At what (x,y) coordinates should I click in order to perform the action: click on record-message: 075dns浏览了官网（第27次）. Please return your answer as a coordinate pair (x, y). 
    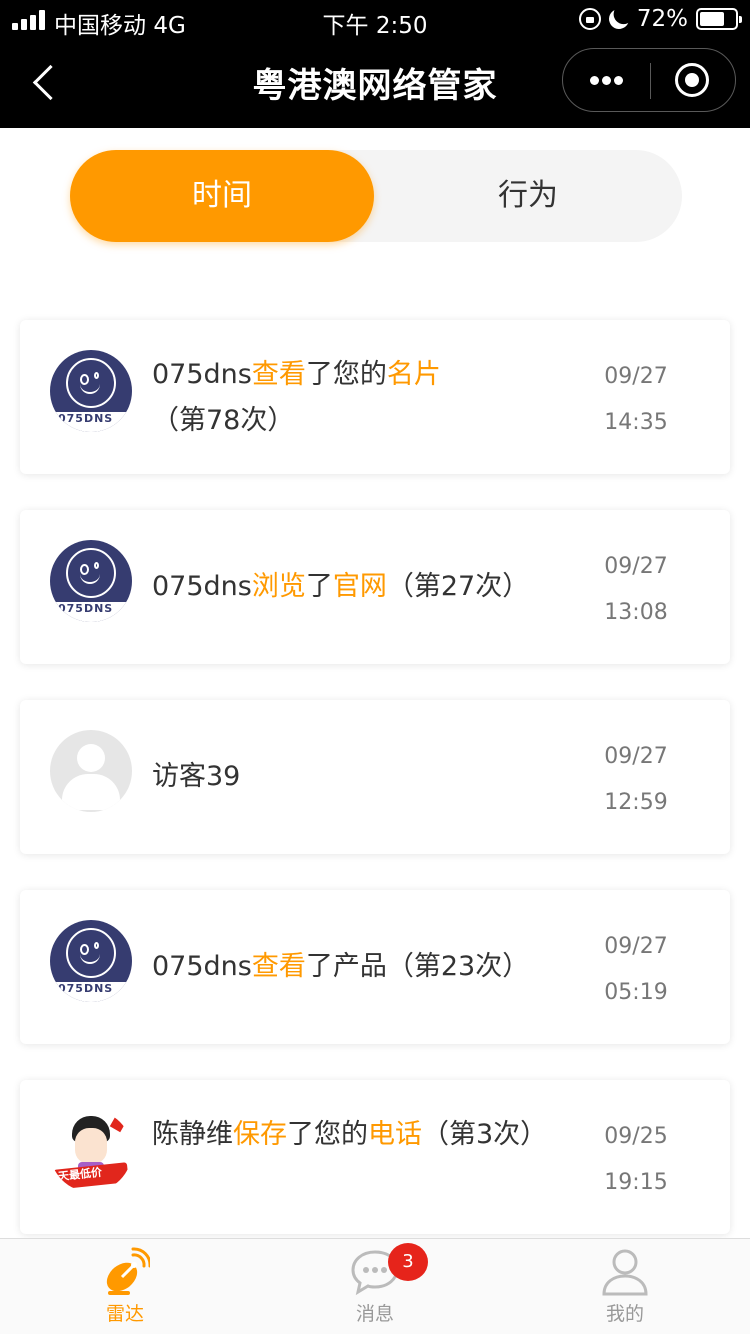
    Looking at the image, I should click on (341, 586).